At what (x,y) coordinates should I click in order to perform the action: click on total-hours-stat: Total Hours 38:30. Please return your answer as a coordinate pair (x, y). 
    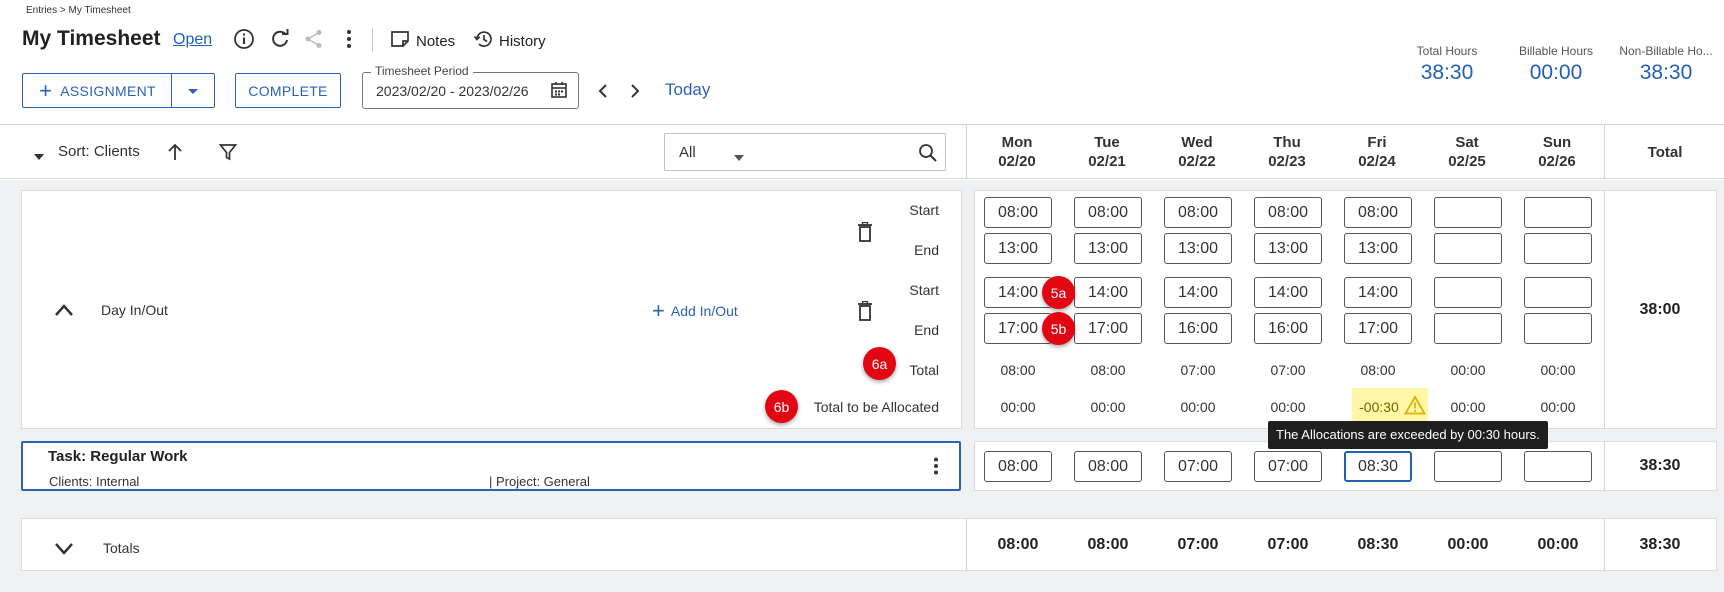
    Looking at the image, I should click on (1447, 64).